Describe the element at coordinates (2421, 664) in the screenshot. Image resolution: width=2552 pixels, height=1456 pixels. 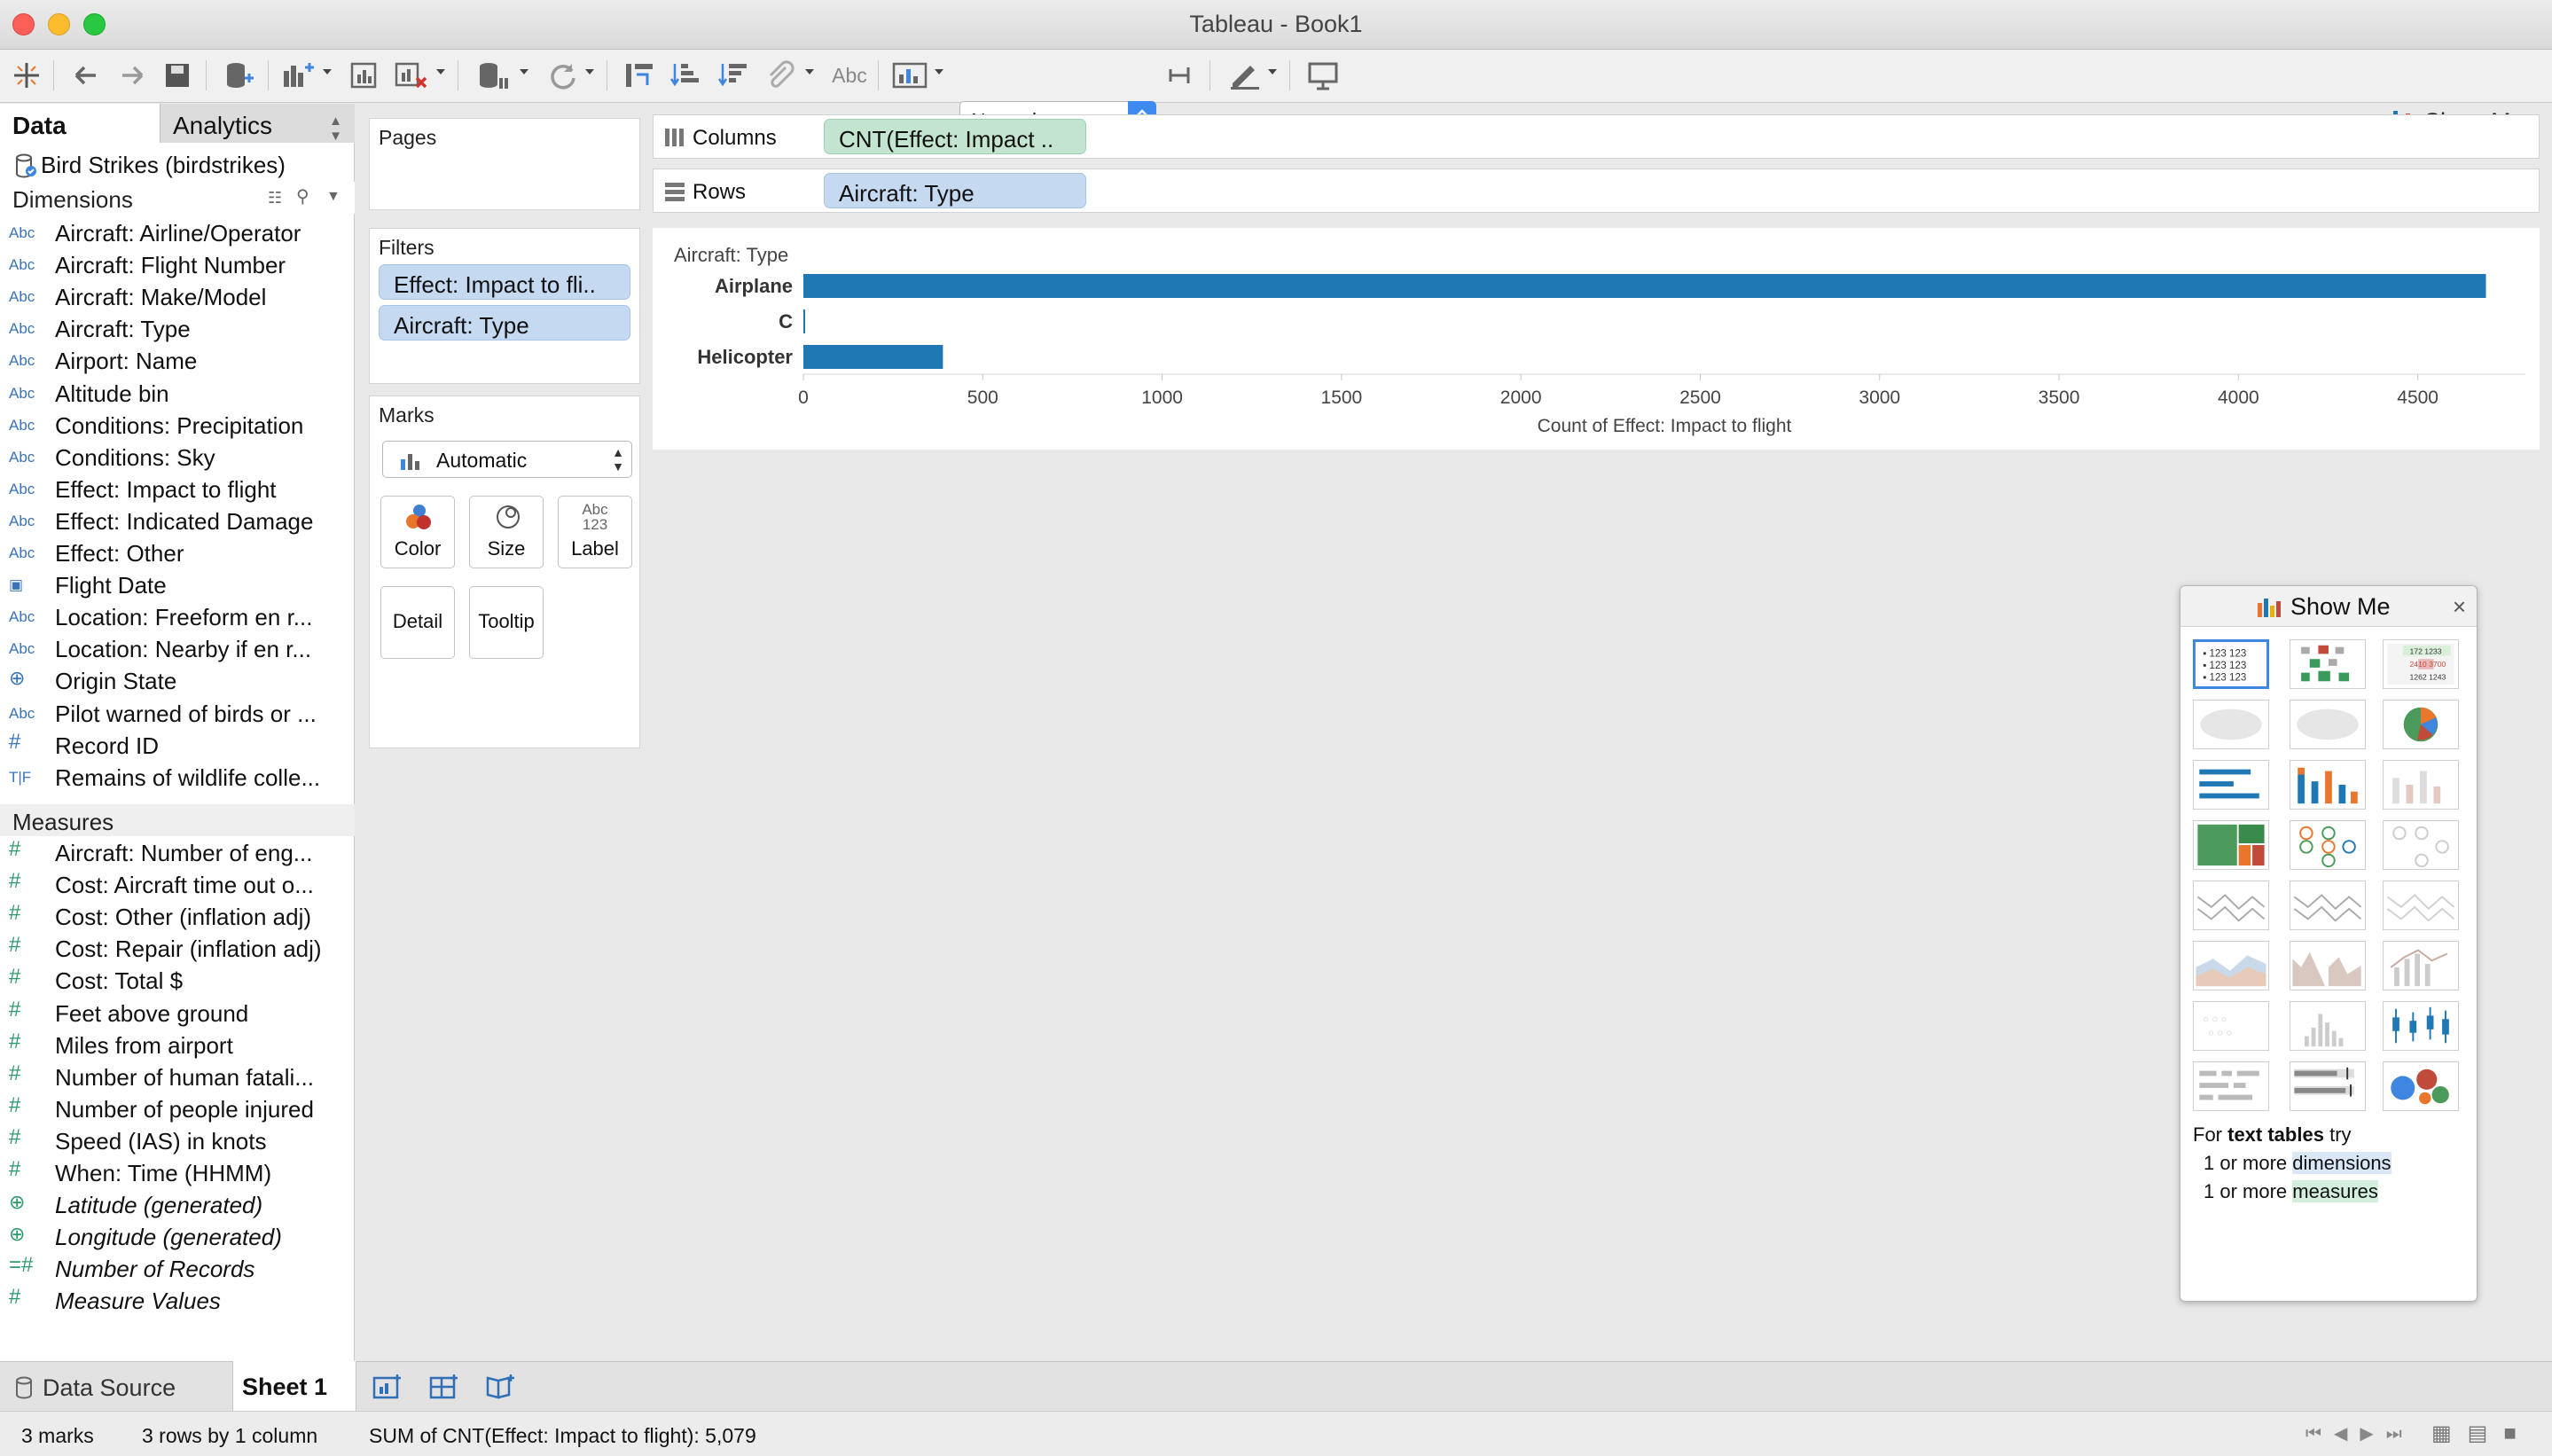
I see `chart-type-thumbnail-icon: 172 1233 2410 3700 1262 1243` at that location.